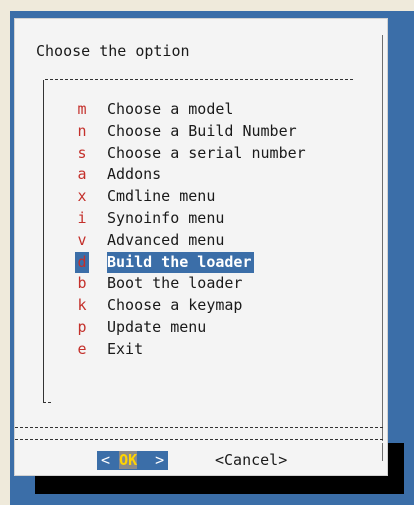 The height and width of the screenshot is (505, 414). I want to click on menu-item-hotkey: d, so click(82, 262).